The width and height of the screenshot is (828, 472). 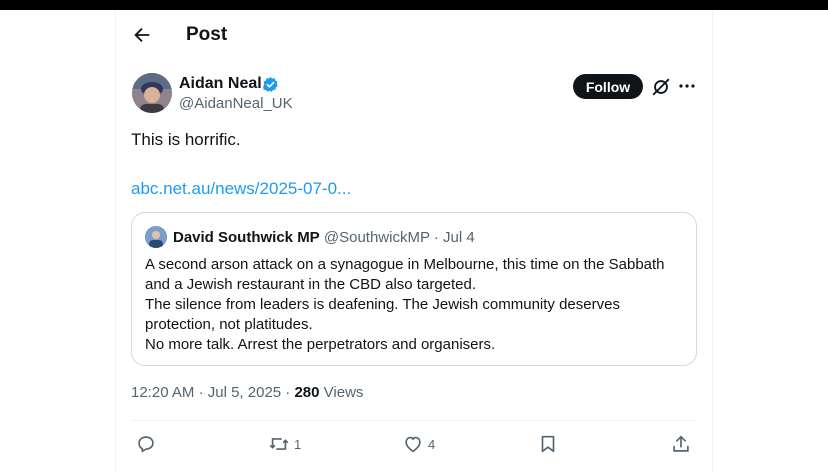 I want to click on top-black-bar, so click(x=414, y=5).